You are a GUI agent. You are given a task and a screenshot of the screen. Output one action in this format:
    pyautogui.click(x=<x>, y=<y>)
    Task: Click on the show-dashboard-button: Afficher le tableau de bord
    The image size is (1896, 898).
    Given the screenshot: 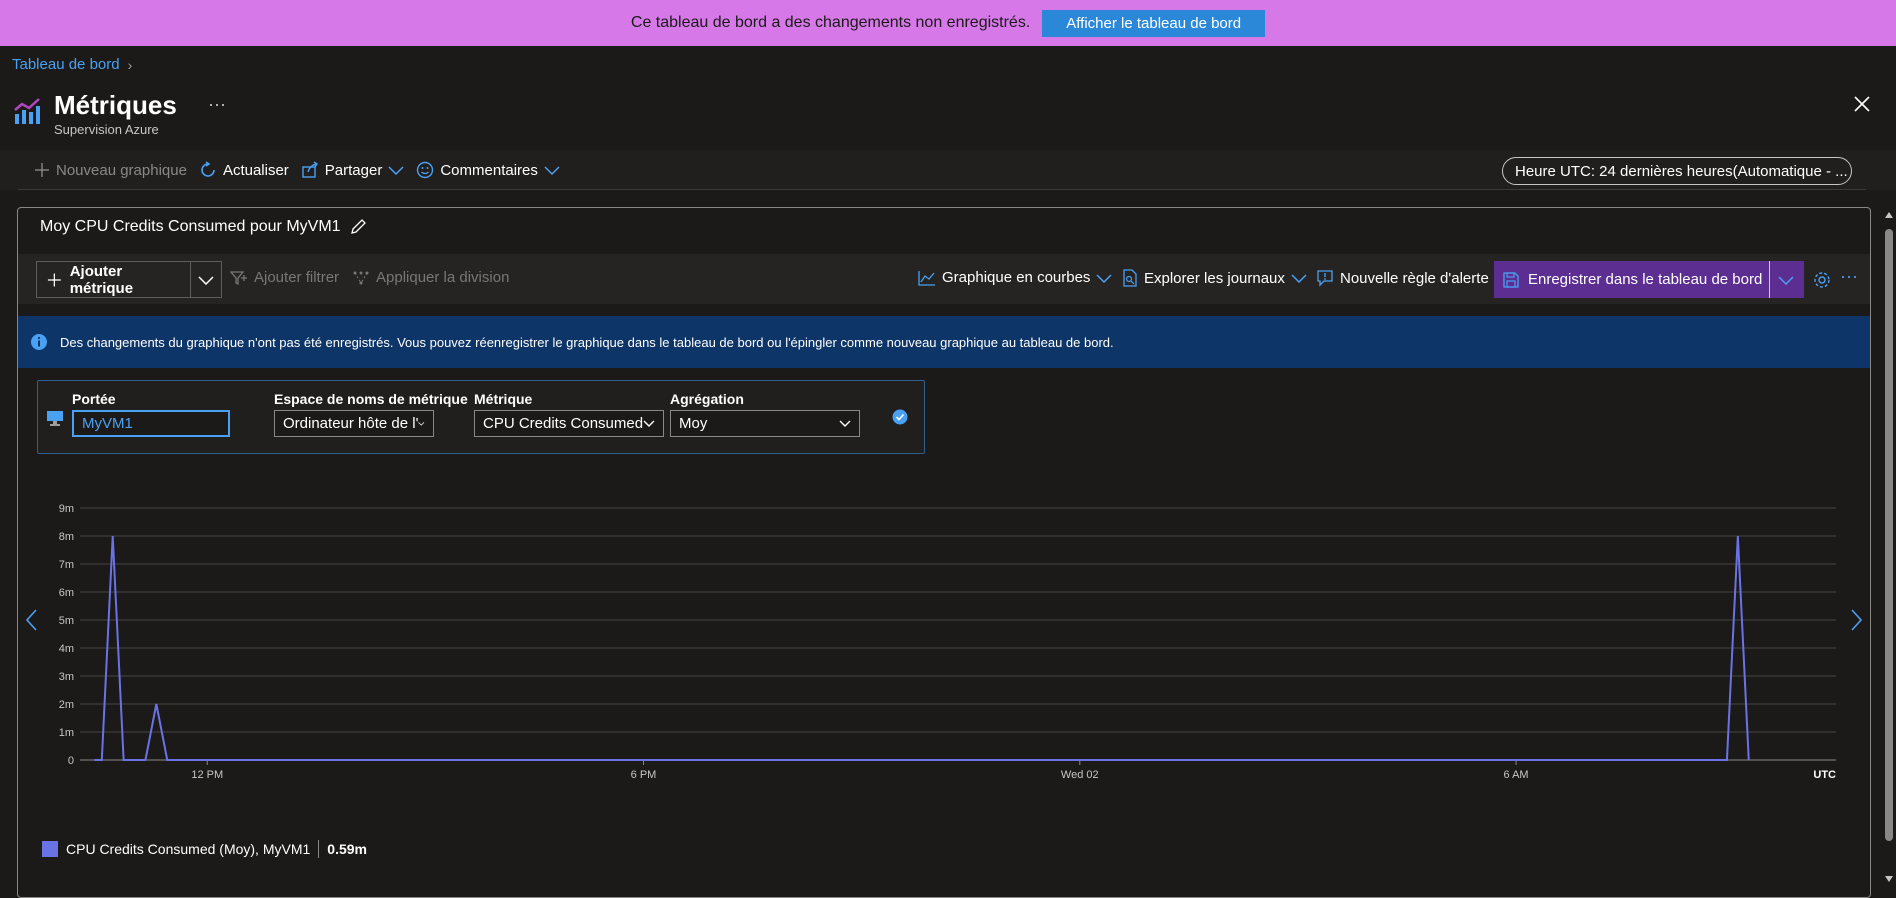 What is the action you would take?
    pyautogui.click(x=1154, y=23)
    